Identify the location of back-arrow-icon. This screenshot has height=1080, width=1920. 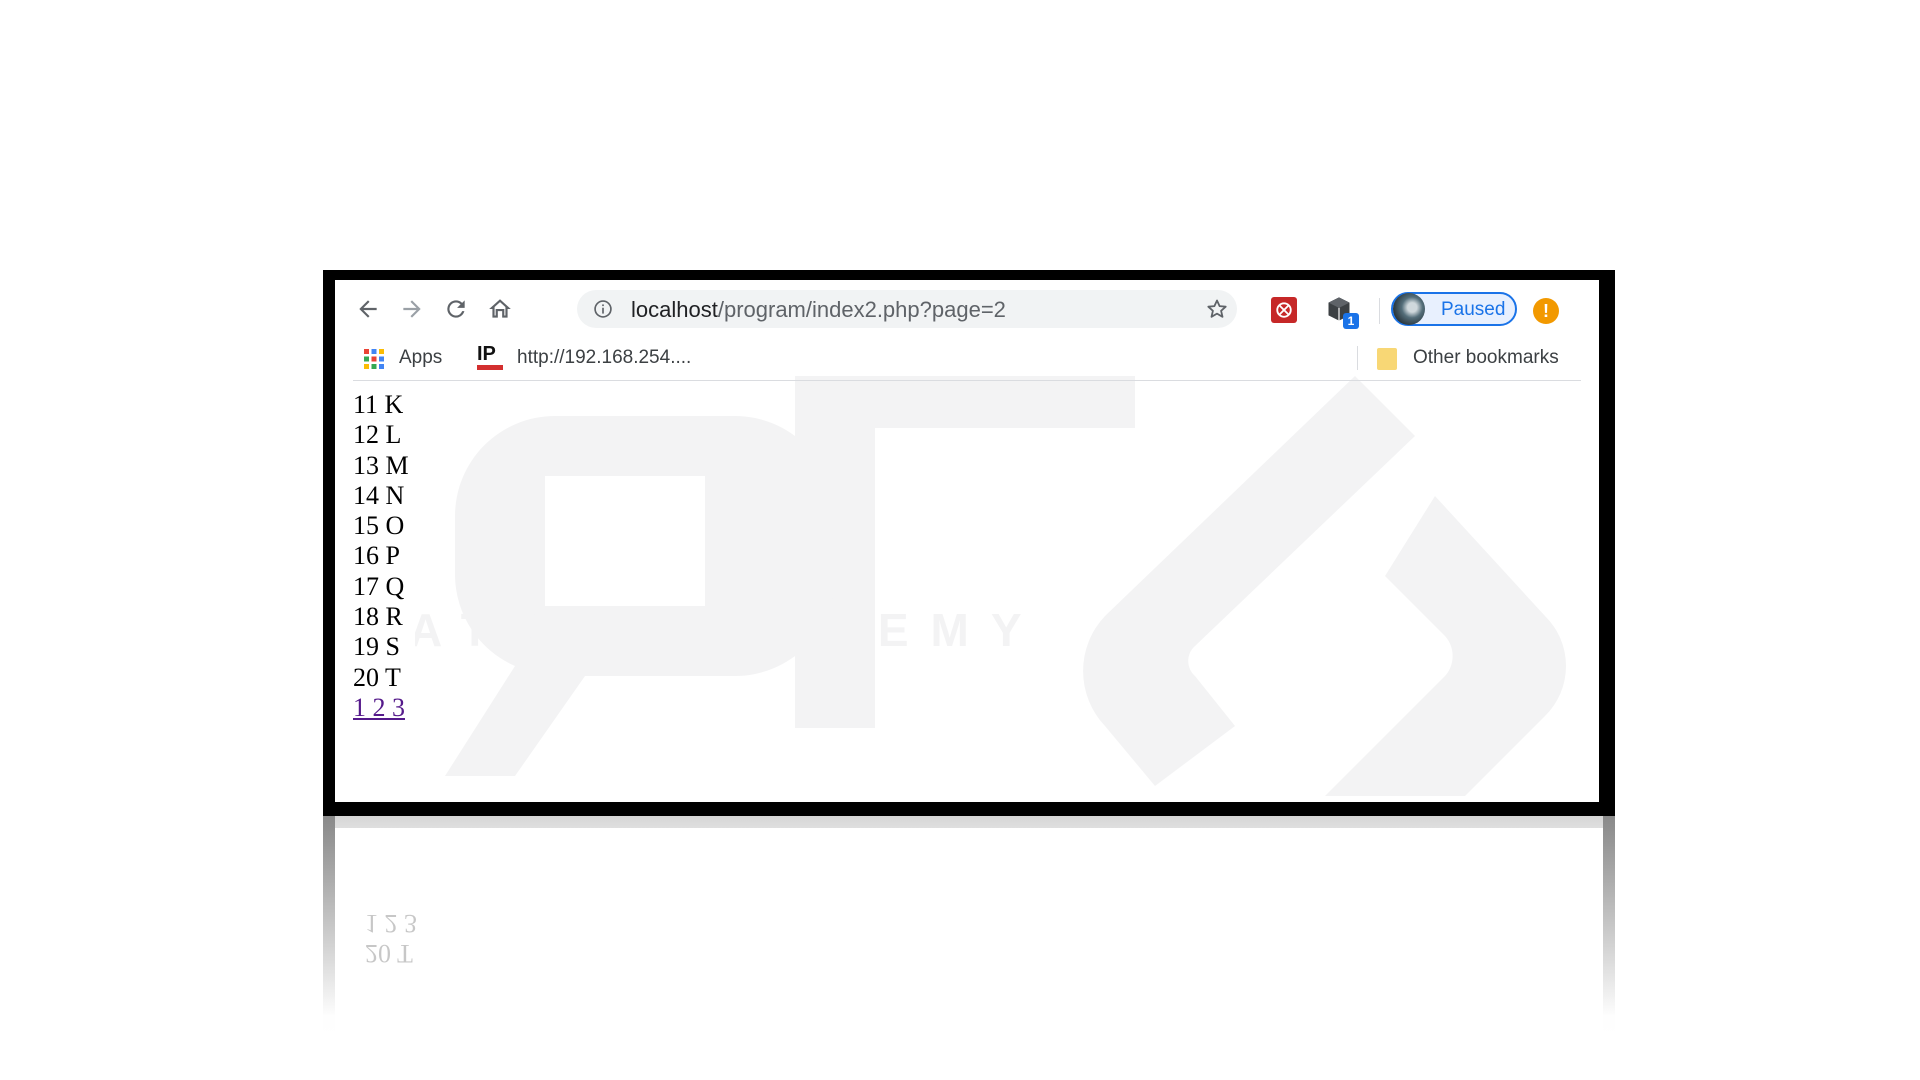
(368, 309).